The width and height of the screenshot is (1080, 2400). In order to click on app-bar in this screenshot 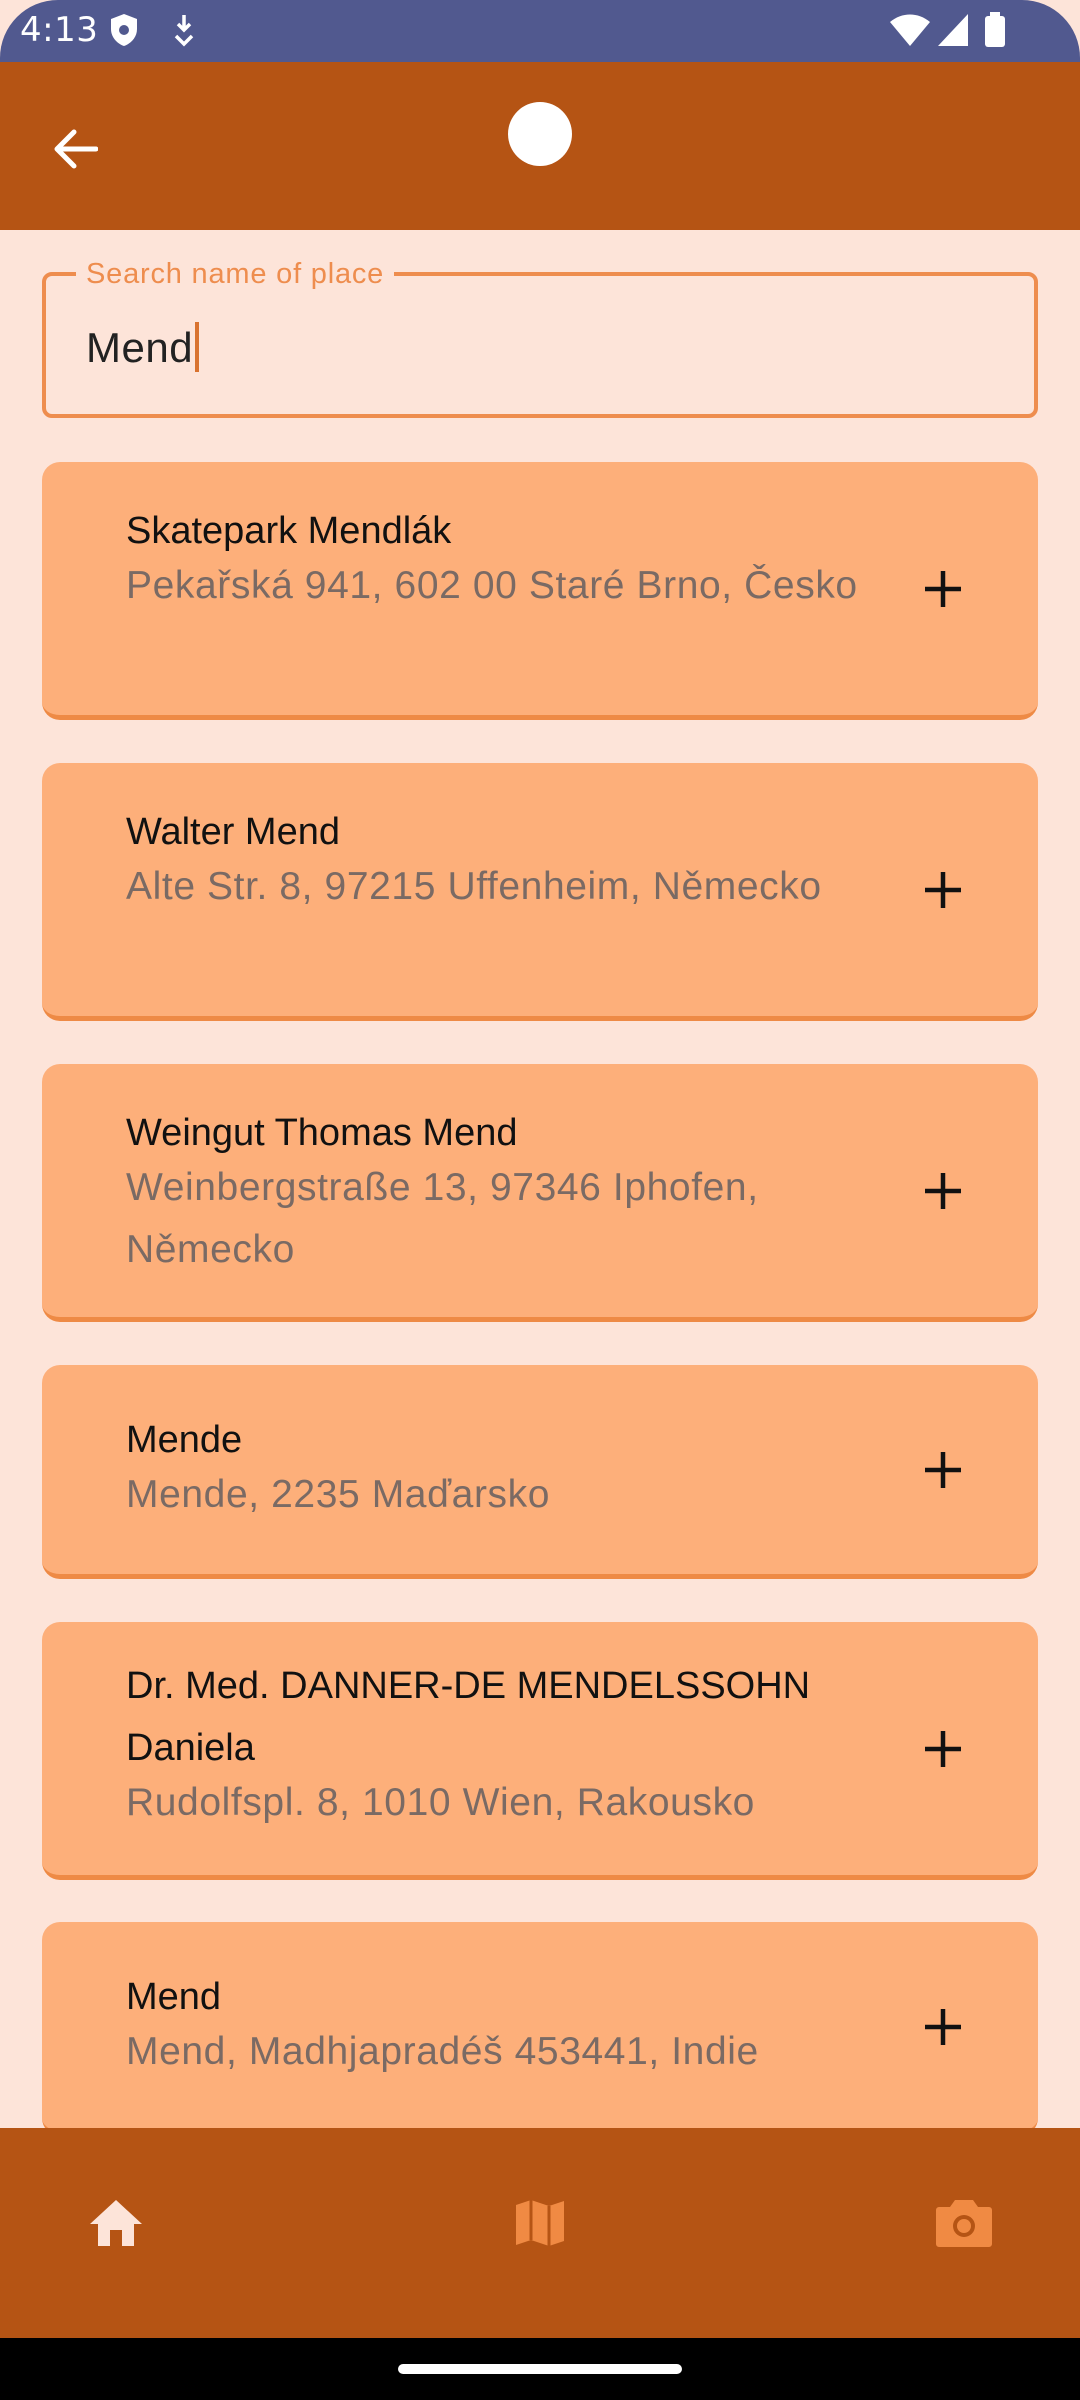, I will do `click(540, 146)`.